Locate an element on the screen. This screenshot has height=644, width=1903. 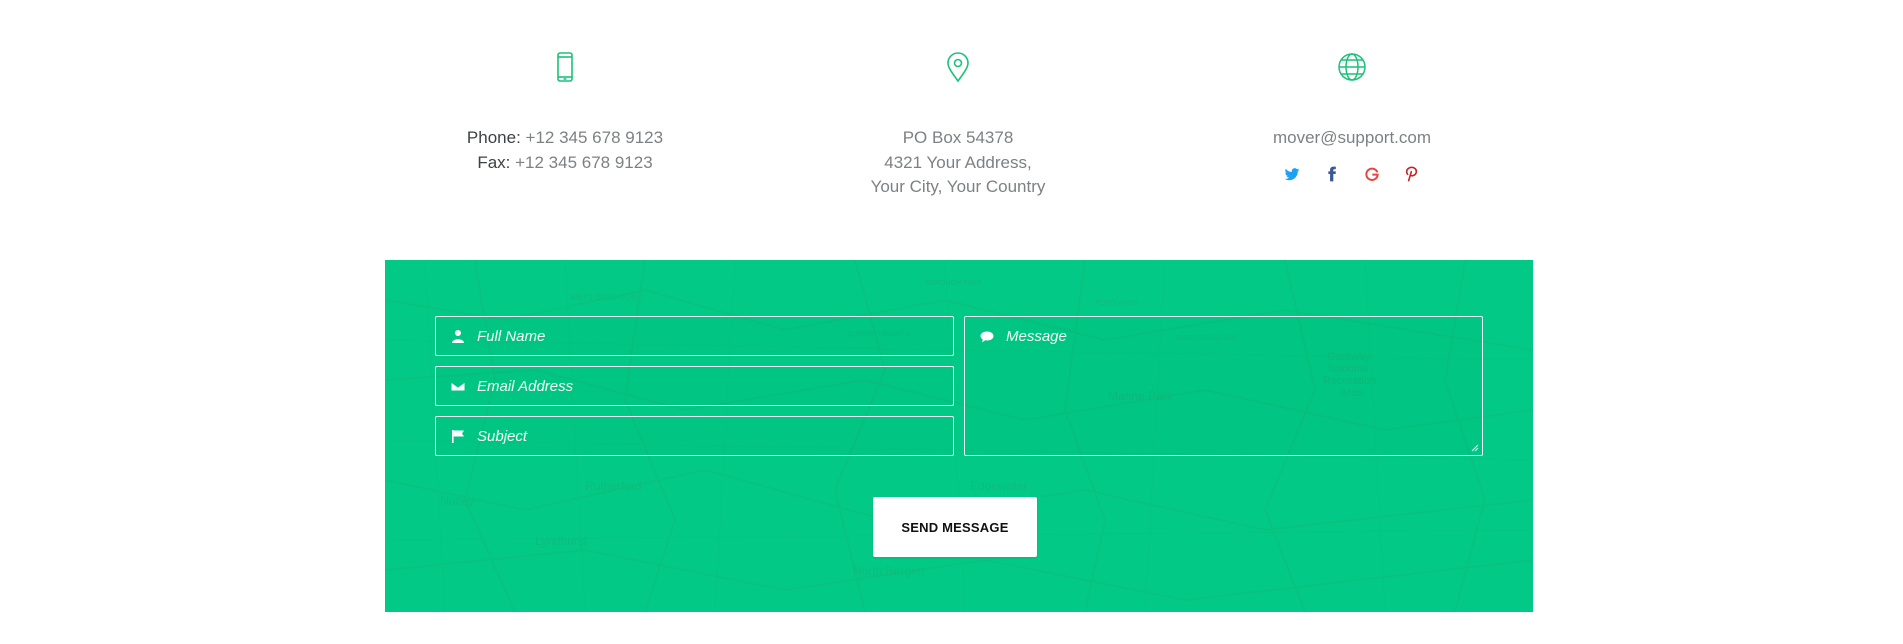
send-message-button: SEND MESSAGE is located at coordinates (955, 527).